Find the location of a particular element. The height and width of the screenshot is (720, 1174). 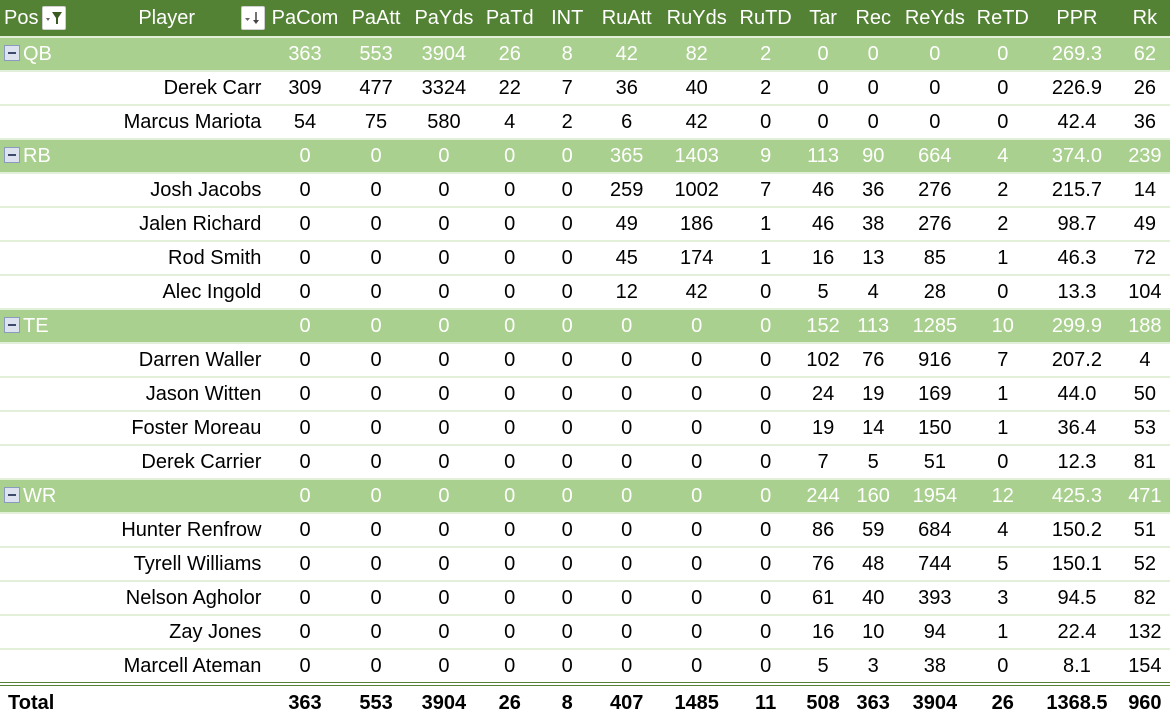

cell-rk: 82 is located at coordinates (1144, 597).